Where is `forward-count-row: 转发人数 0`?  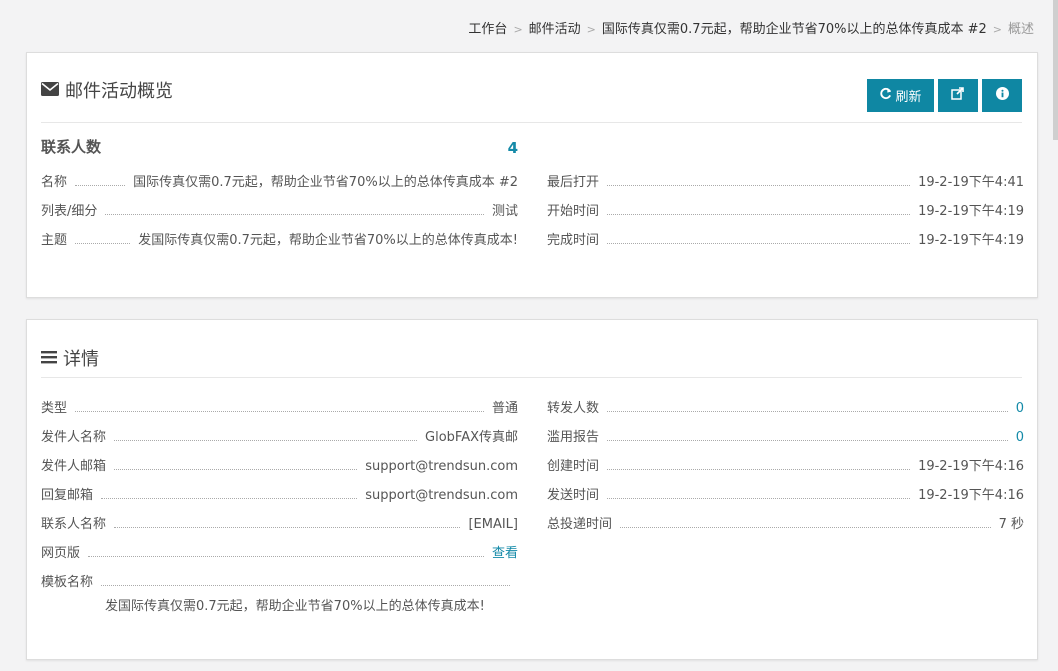 forward-count-row: 转发人数 0 is located at coordinates (785, 406).